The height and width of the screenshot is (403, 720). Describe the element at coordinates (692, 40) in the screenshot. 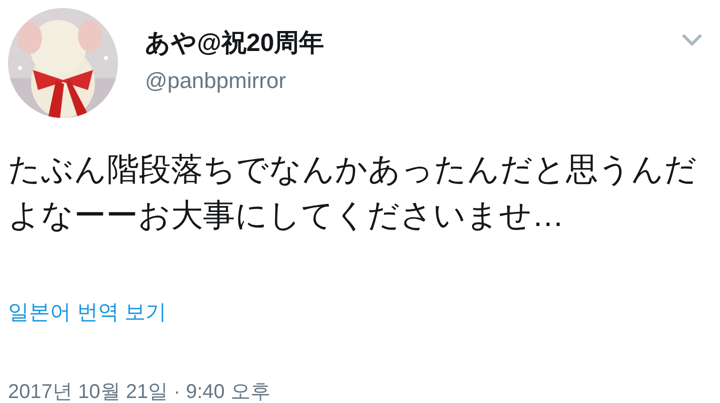

I see `chevron-down-icon` at that location.